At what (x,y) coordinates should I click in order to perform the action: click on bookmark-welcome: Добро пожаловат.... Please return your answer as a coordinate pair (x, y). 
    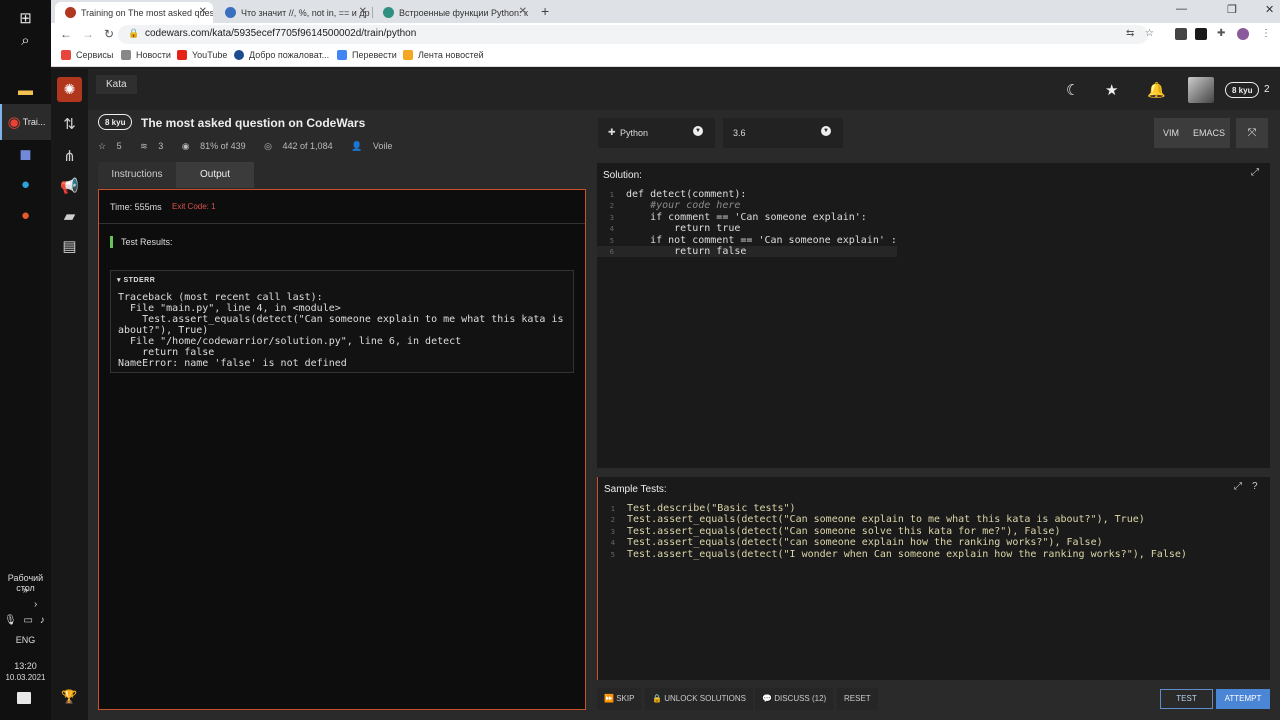
    Looking at the image, I should click on (281, 55).